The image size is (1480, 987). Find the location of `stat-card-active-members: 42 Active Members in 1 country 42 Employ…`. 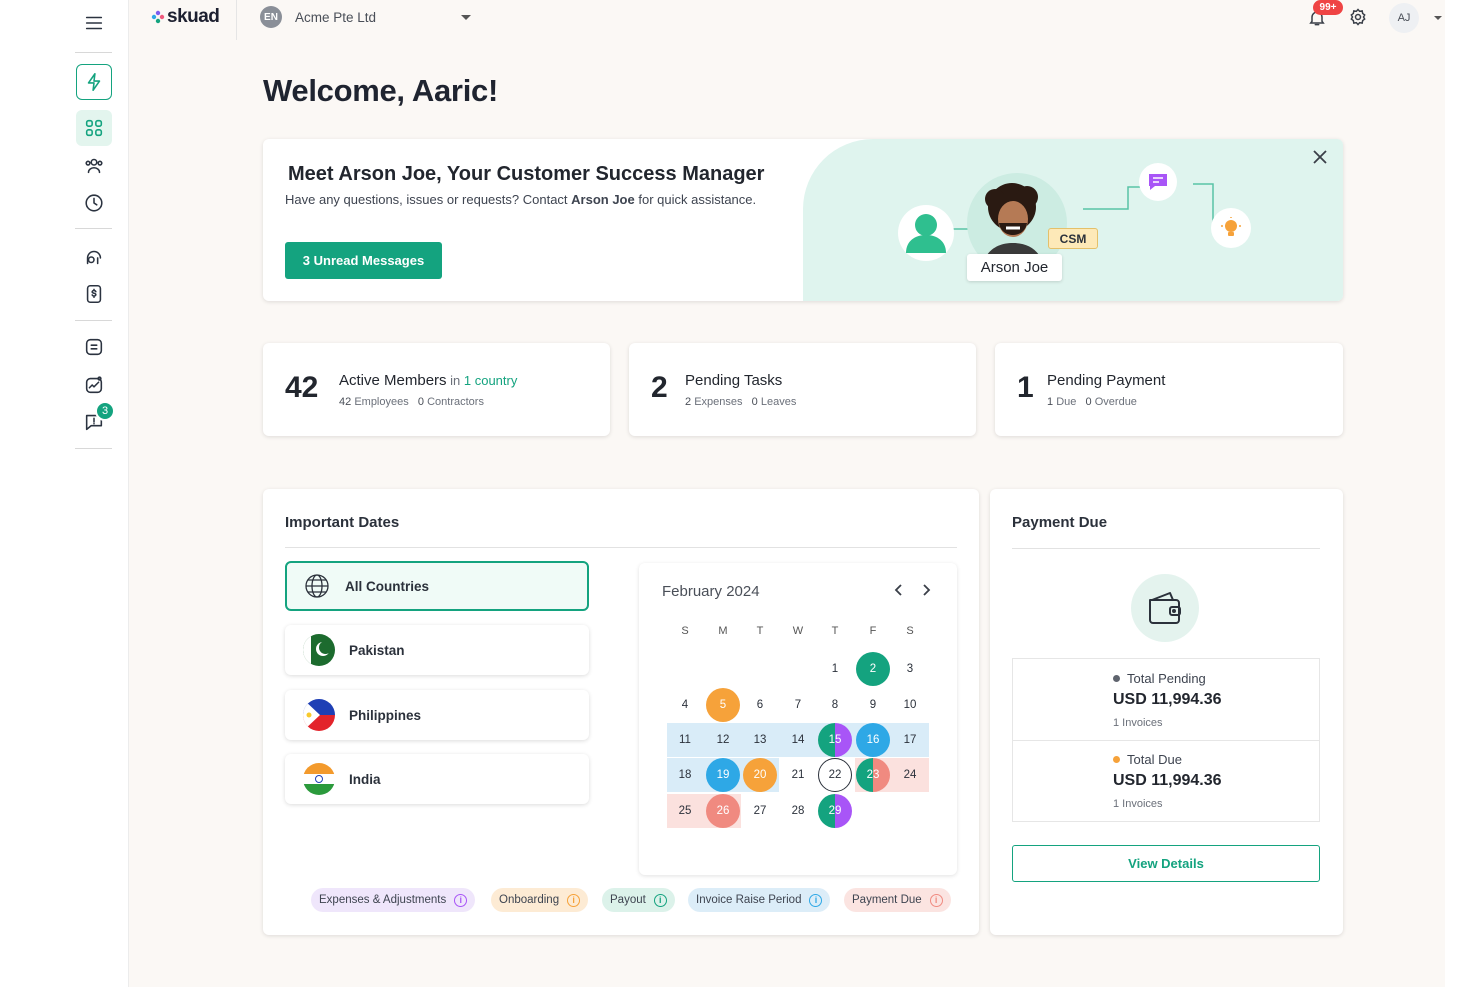

stat-card-active-members: 42 Active Members in 1 country 42 Employ… is located at coordinates (436, 389).